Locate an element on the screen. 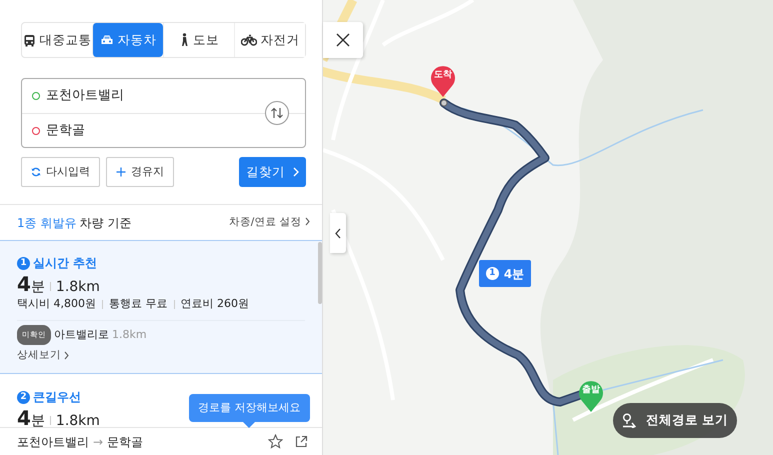 This screenshot has width=773, height=455. refresh-icon is located at coordinates (36, 172).